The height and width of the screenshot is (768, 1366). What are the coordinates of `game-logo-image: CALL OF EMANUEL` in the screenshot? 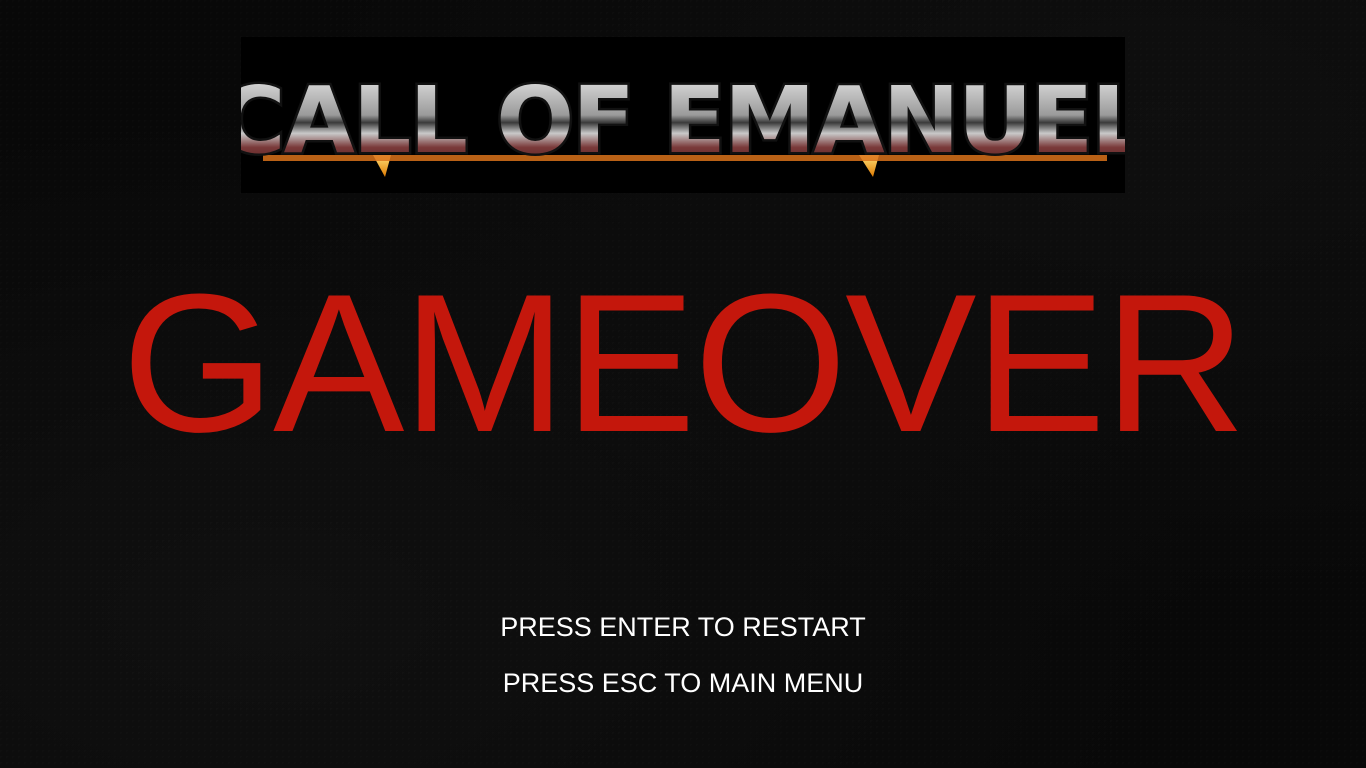 It's located at (683, 121).